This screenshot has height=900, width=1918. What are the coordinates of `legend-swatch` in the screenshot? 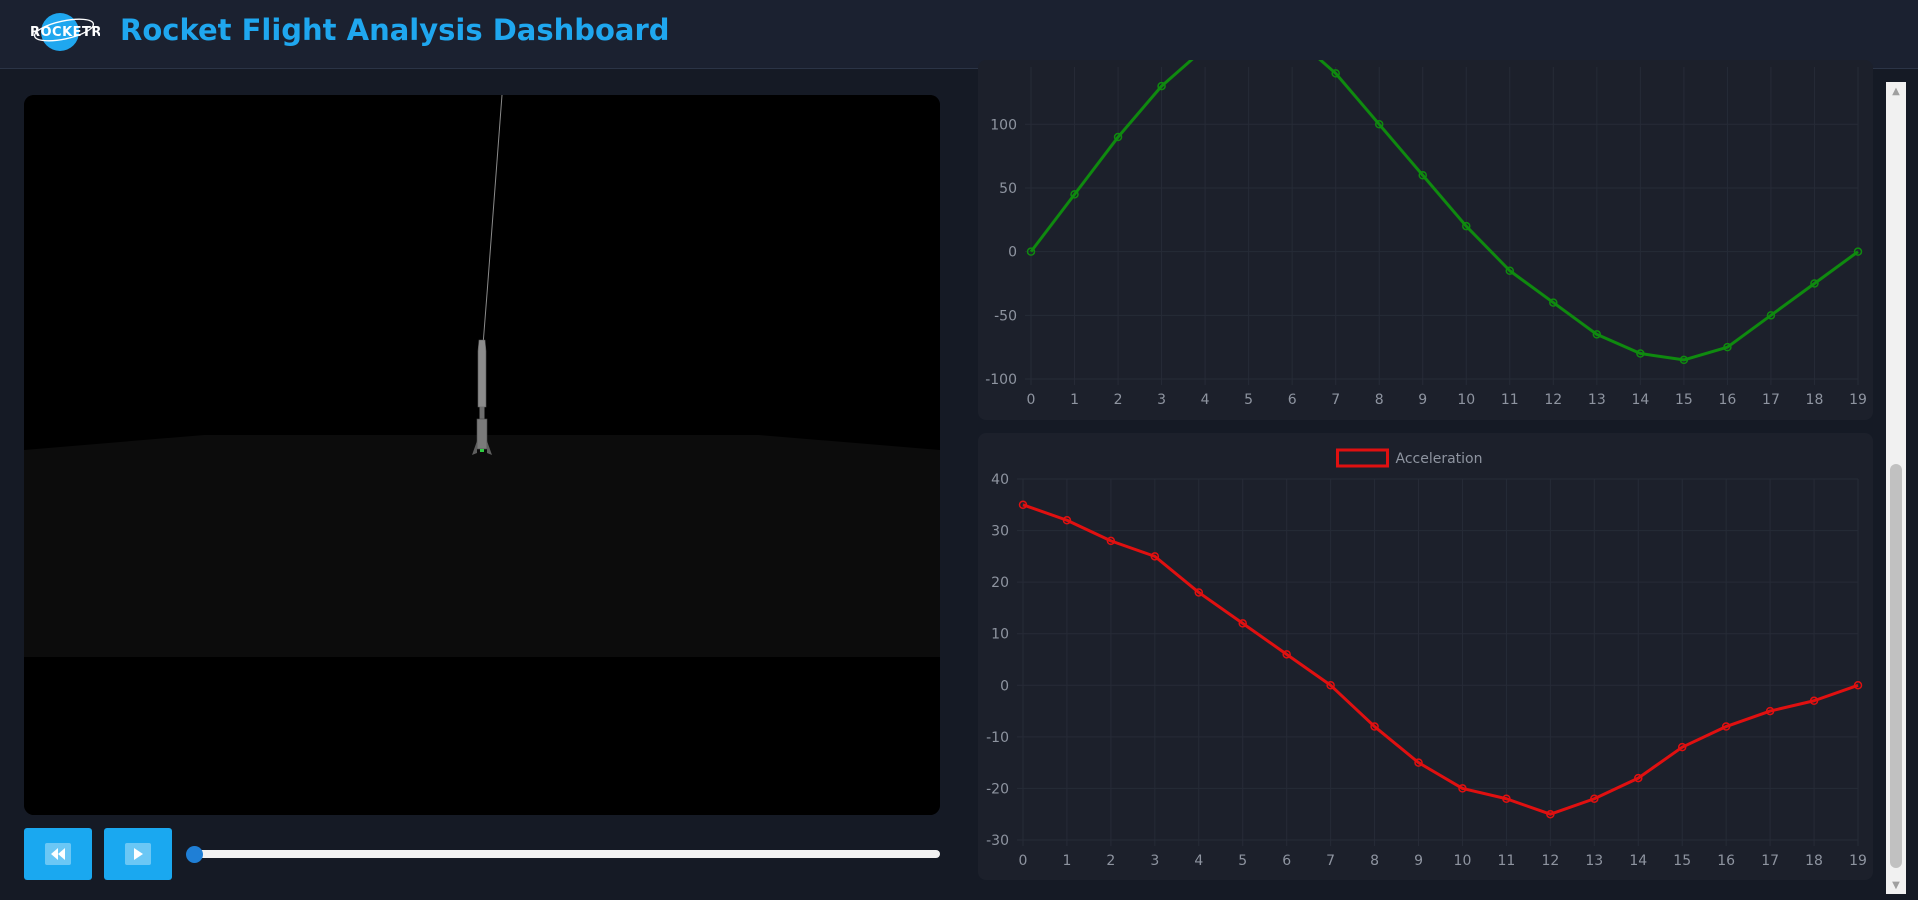 It's located at (1362, 458).